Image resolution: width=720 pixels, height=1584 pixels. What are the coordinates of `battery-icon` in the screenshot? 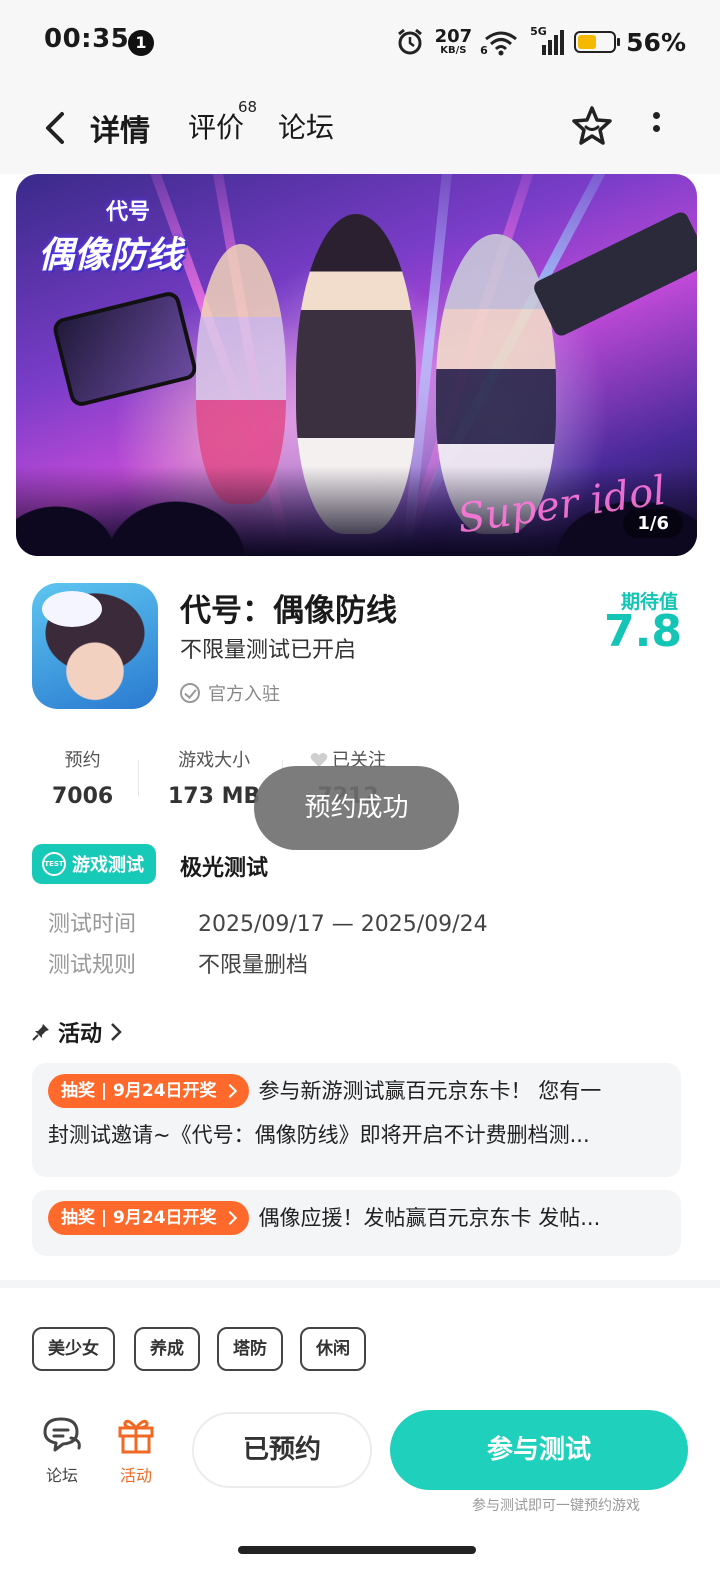 It's located at (597, 42).